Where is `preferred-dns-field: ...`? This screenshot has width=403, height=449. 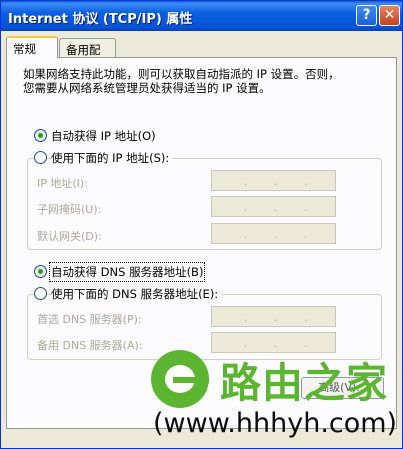 preferred-dns-field: ... is located at coordinates (273, 316).